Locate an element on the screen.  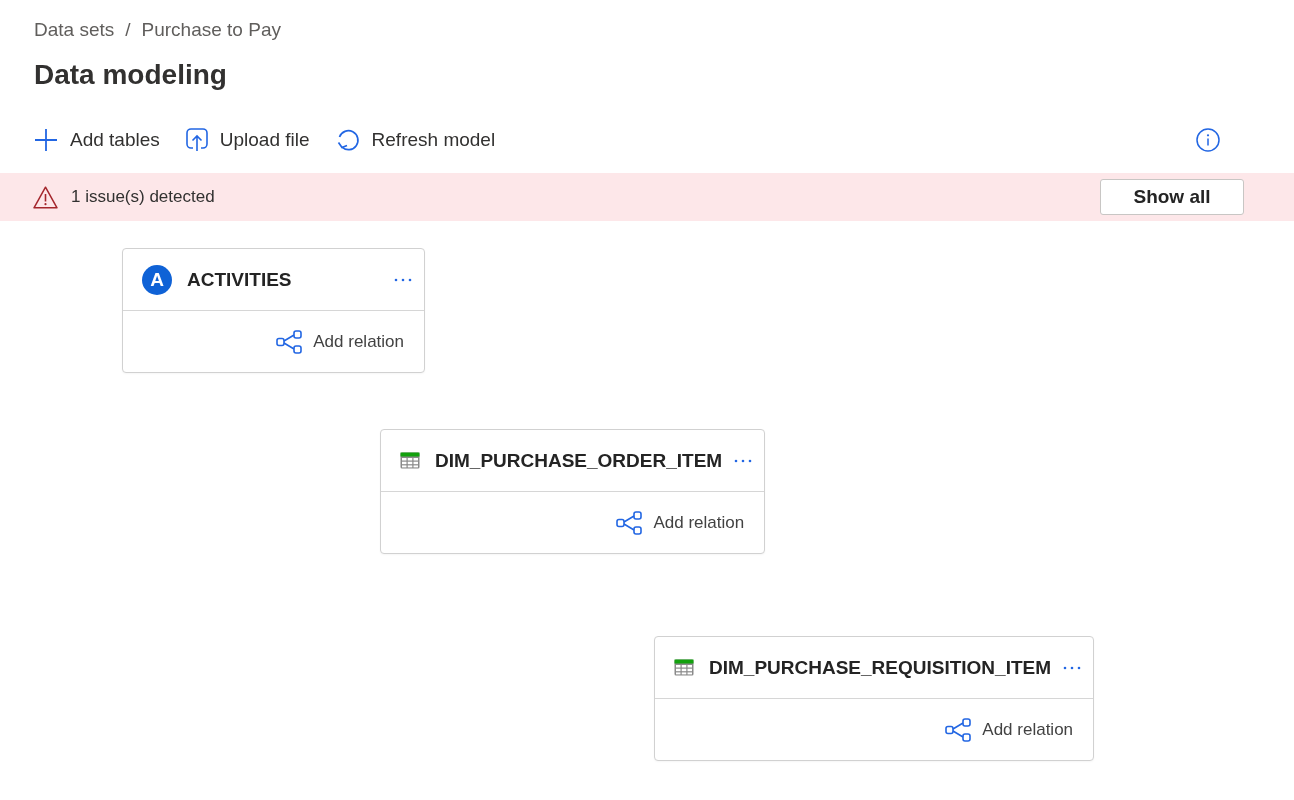
breadcrumb-current: Purchase to Pay is located at coordinates (211, 30).